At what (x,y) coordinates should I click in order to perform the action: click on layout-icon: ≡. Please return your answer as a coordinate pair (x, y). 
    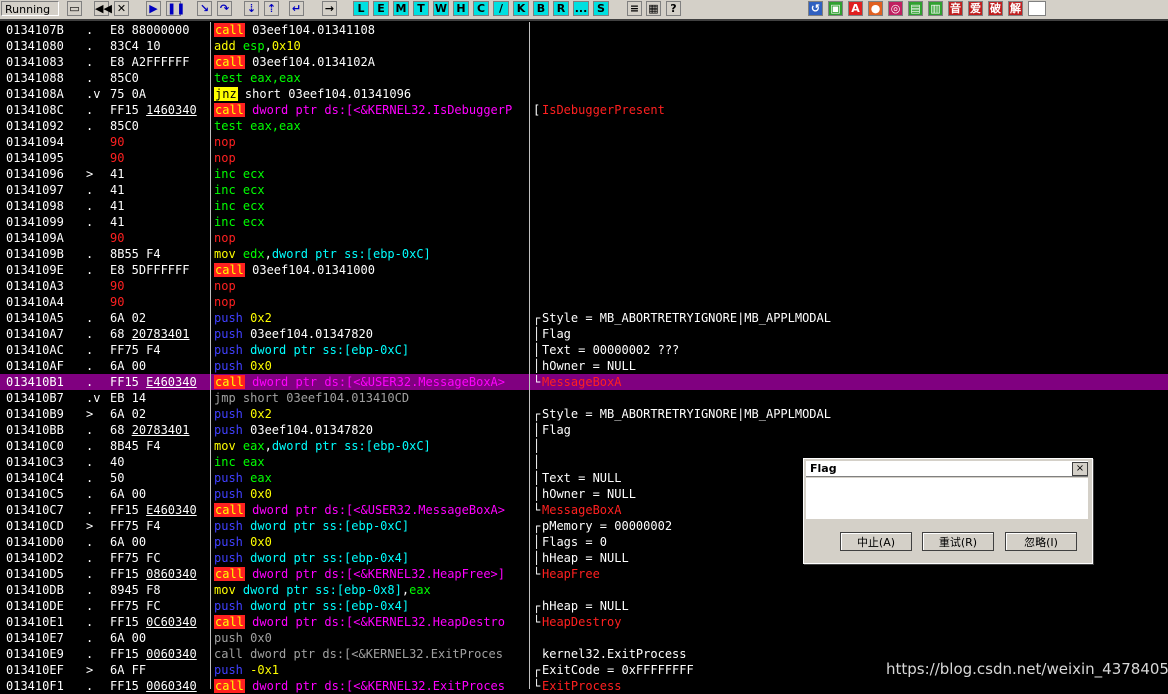
    Looking at the image, I should click on (634, 8).